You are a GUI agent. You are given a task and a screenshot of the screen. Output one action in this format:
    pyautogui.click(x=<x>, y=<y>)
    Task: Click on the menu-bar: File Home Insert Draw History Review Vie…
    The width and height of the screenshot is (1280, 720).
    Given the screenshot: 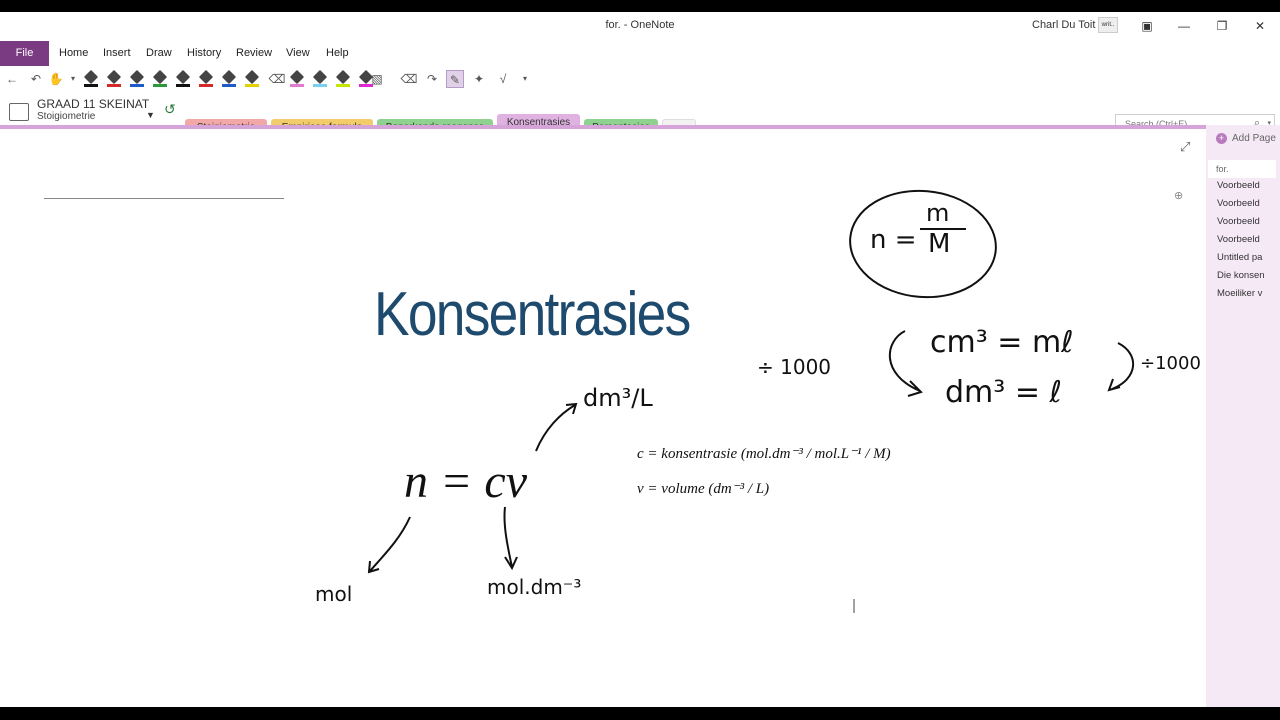 What is the action you would take?
    pyautogui.click(x=640, y=53)
    